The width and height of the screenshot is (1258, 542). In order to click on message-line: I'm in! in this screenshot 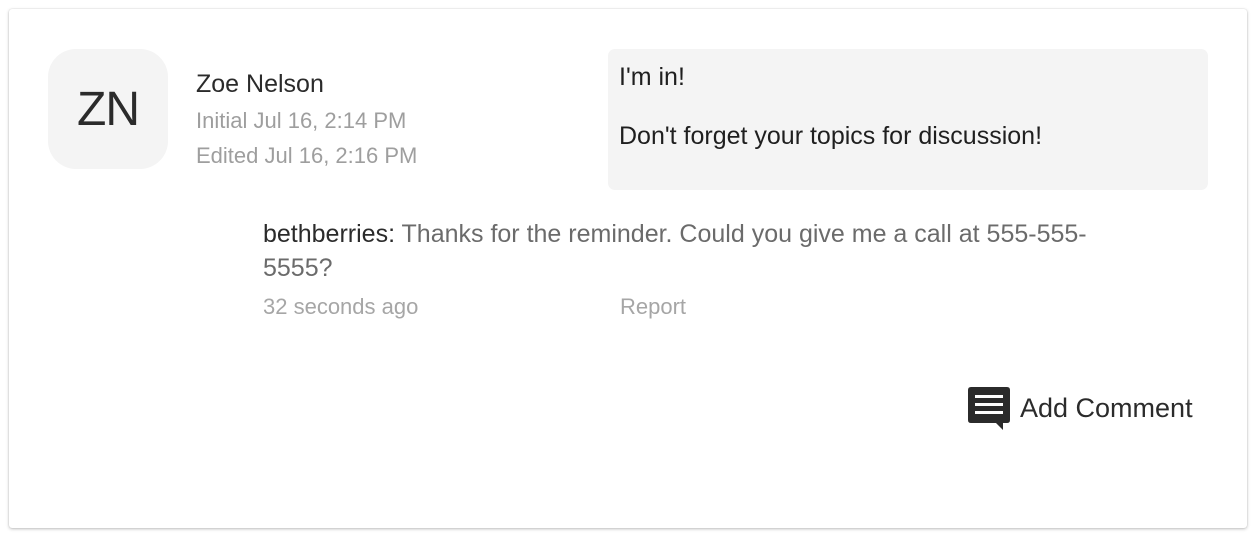, I will do `click(652, 77)`.